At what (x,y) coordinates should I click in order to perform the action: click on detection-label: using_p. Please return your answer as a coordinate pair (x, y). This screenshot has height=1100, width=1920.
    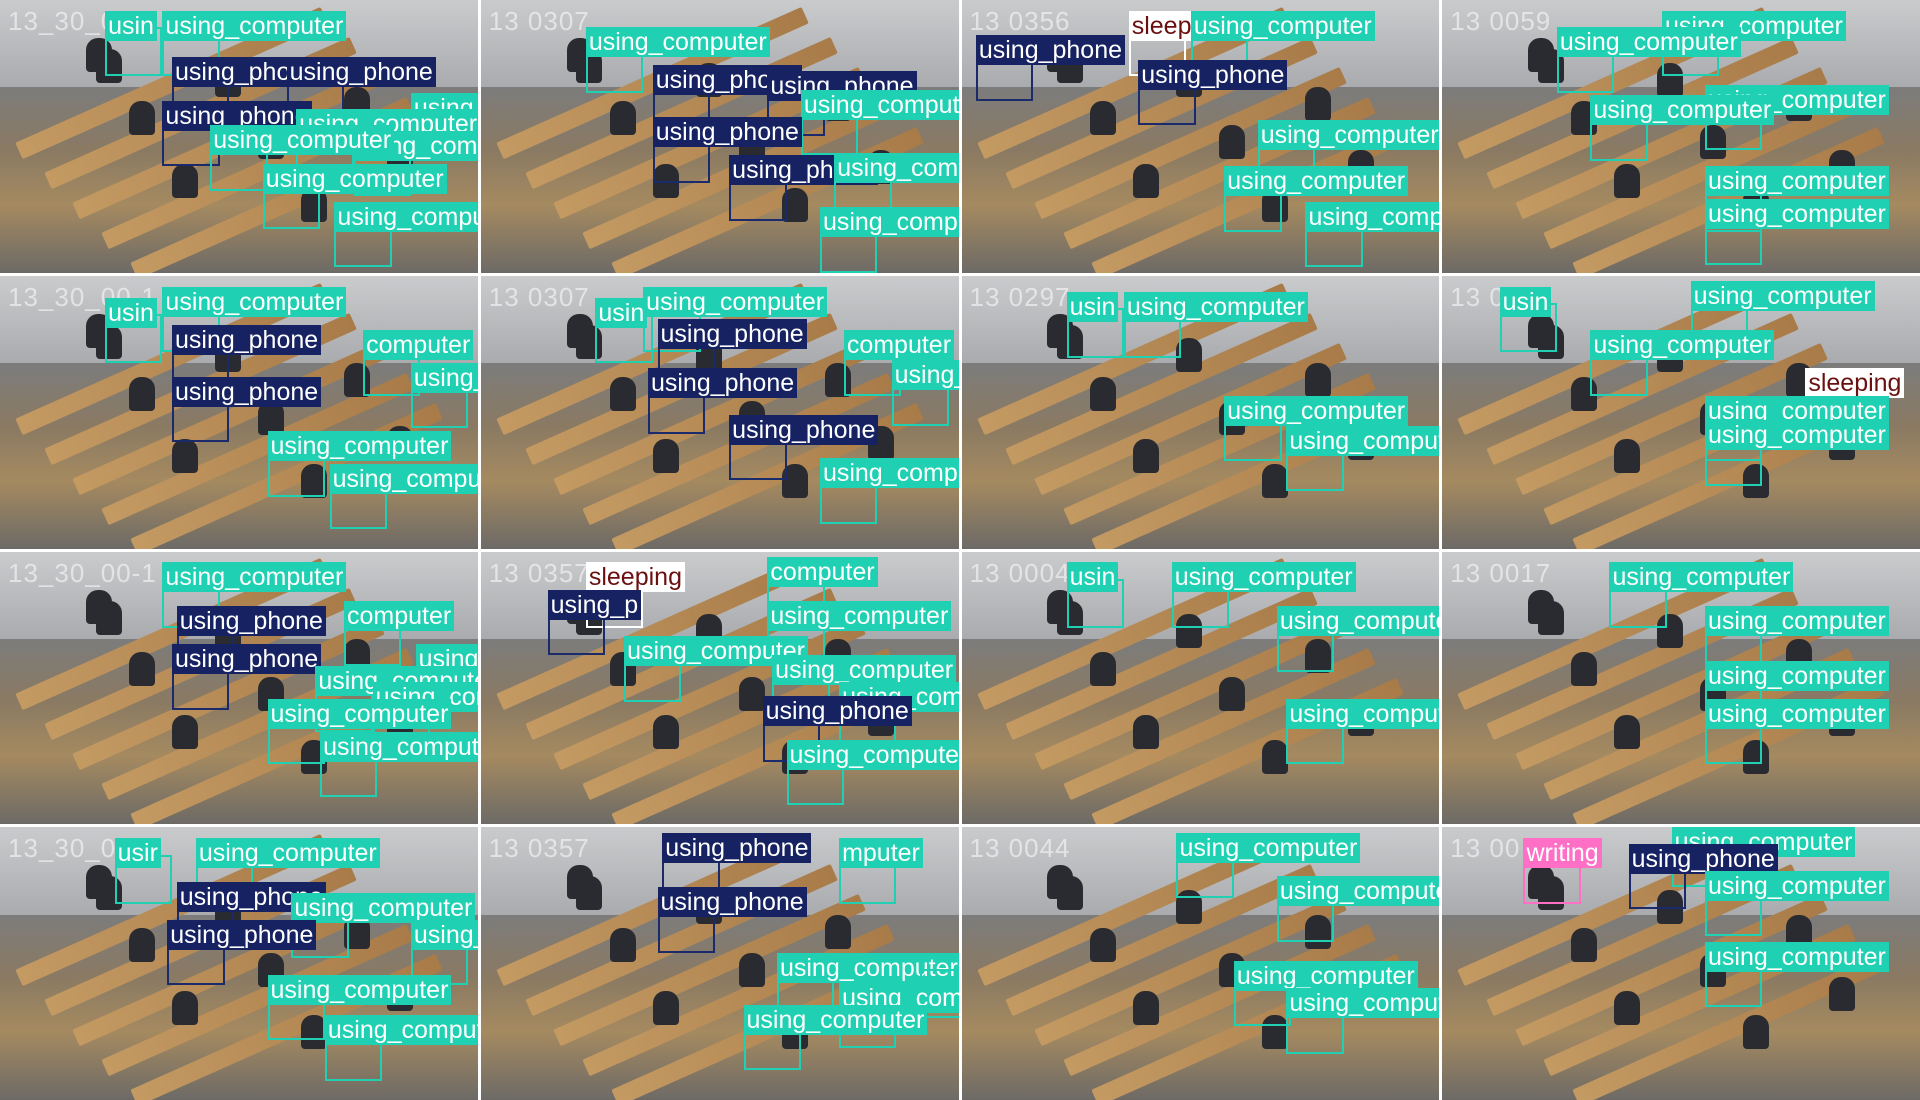
    Looking at the image, I should click on (594, 604).